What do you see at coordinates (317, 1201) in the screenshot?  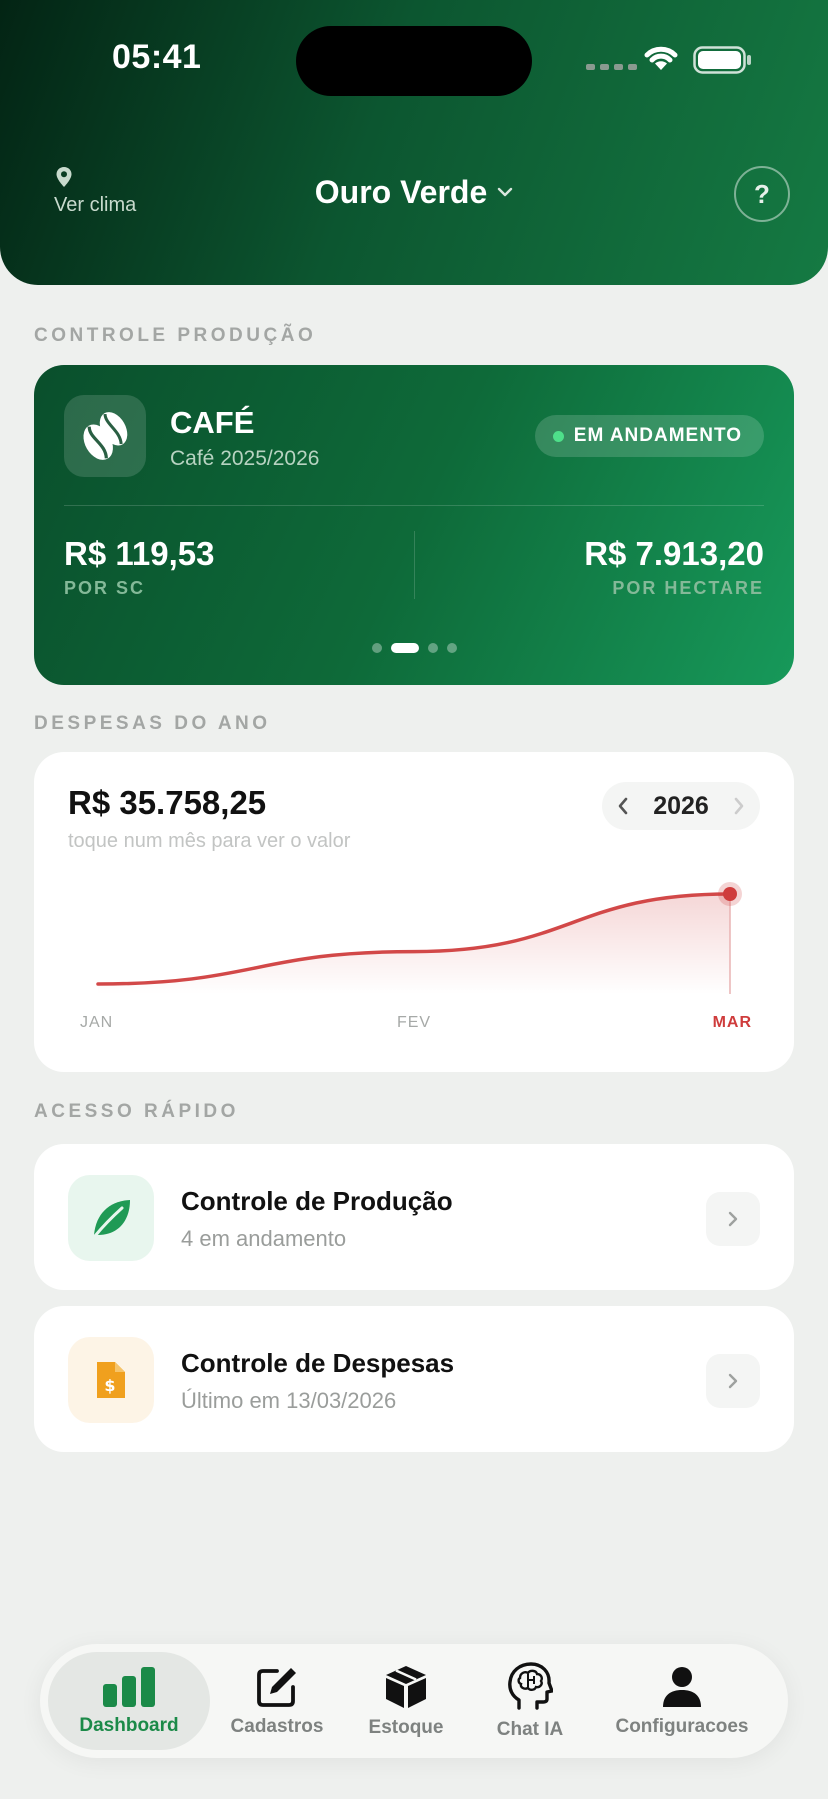 I see `shortcut-title: Controle de Produção` at bounding box center [317, 1201].